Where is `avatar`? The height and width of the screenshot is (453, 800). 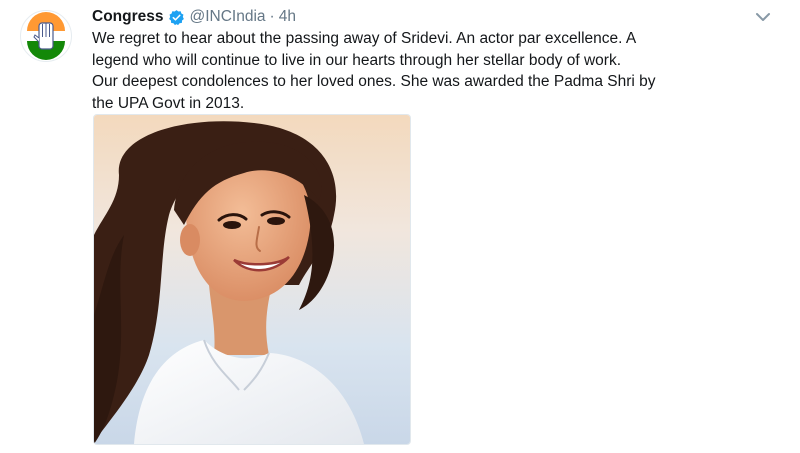 avatar is located at coordinates (46, 36).